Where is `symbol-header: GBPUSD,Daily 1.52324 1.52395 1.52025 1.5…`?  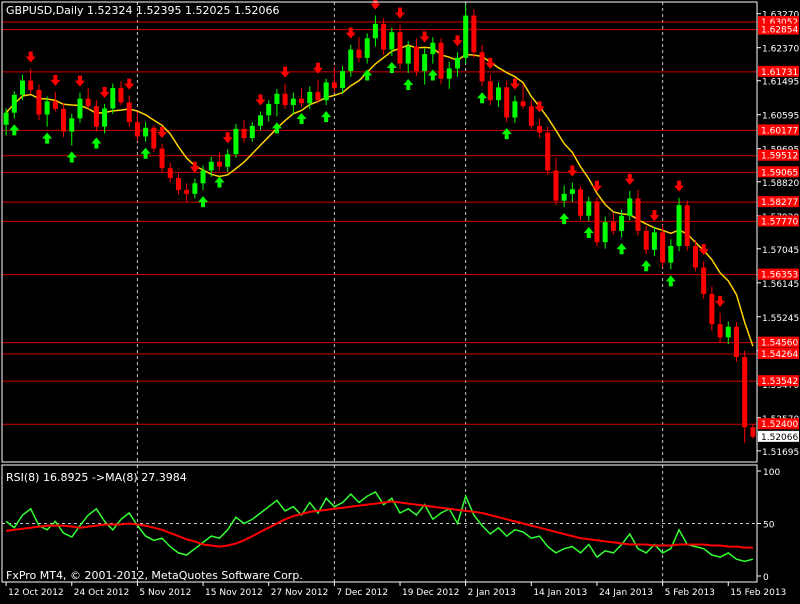
symbol-header: GBPUSD,Daily 1.52324 1.52395 1.52025 1.5… is located at coordinates (142, 10).